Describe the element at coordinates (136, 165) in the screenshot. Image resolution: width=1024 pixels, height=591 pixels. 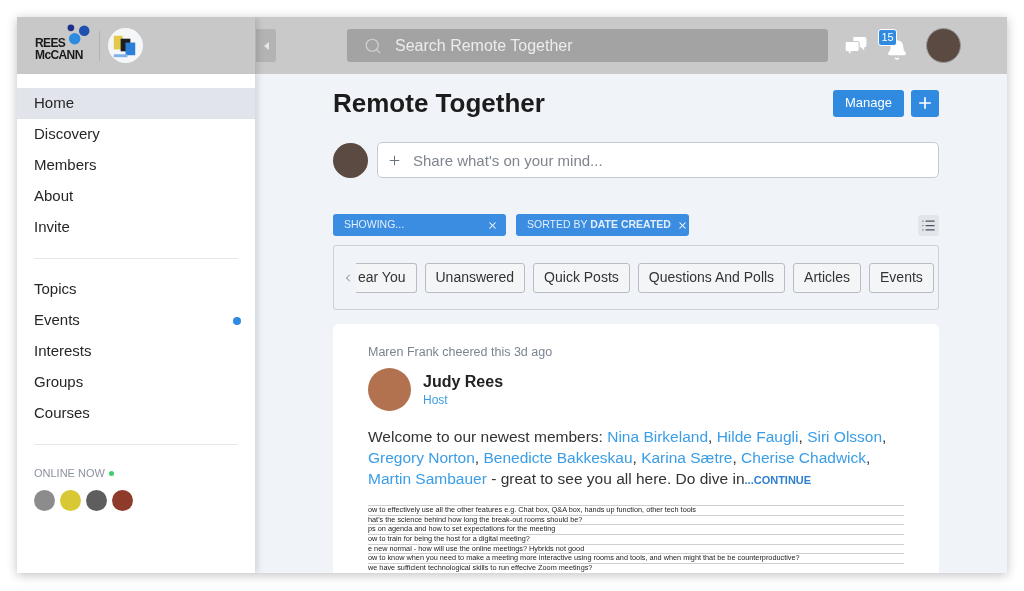
I see `nav-item: Members` at that location.